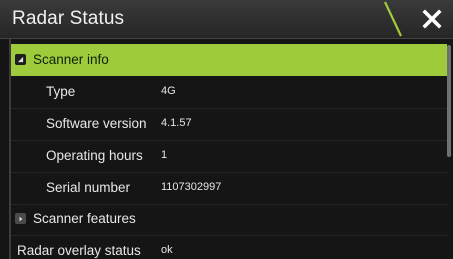  Describe the element at coordinates (96, 123) in the screenshot. I see `item-label: Software version` at that location.